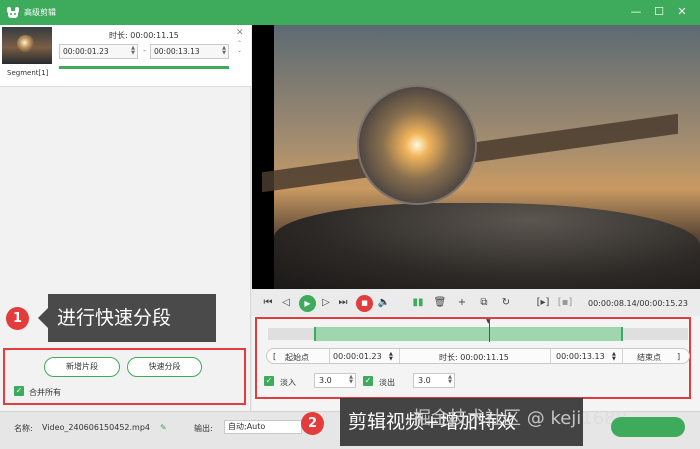 Image resolution: width=700 pixels, height=449 pixels. Describe the element at coordinates (28, 73) in the screenshot. I see `segment-label: Segment[1]` at that location.